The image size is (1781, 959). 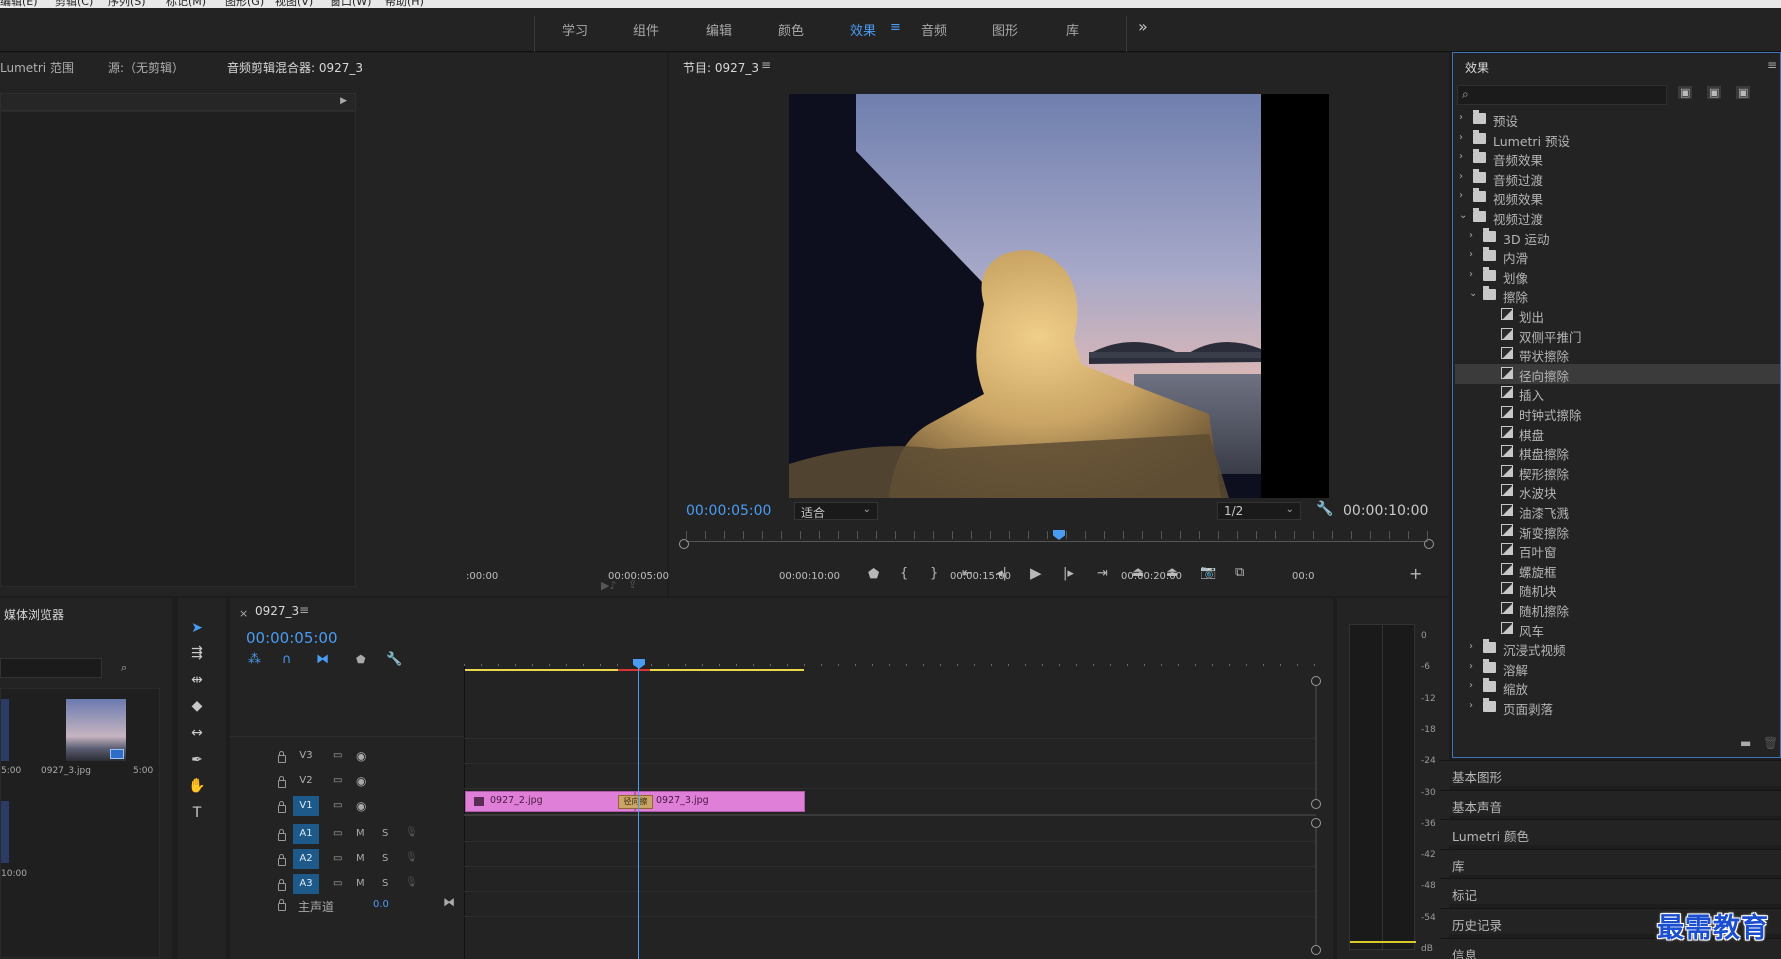 I want to click on effects-transition-item: 划出, so click(x=1617, y=315).